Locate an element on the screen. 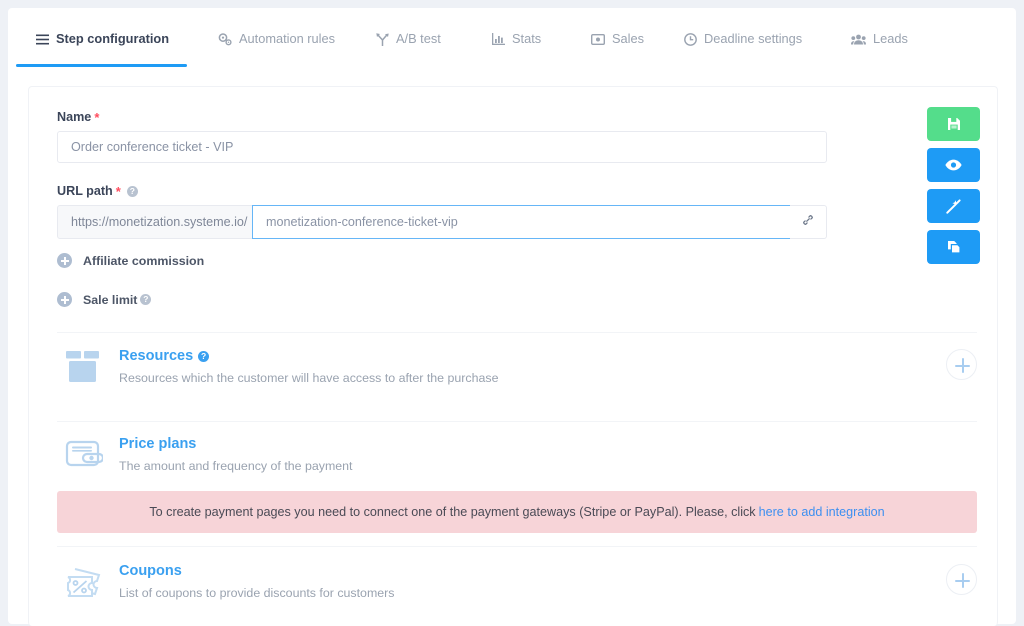 This screenshot has height=626, width=1024. url-path-field-label: URL path * ? is located at coordinates (97, 191).